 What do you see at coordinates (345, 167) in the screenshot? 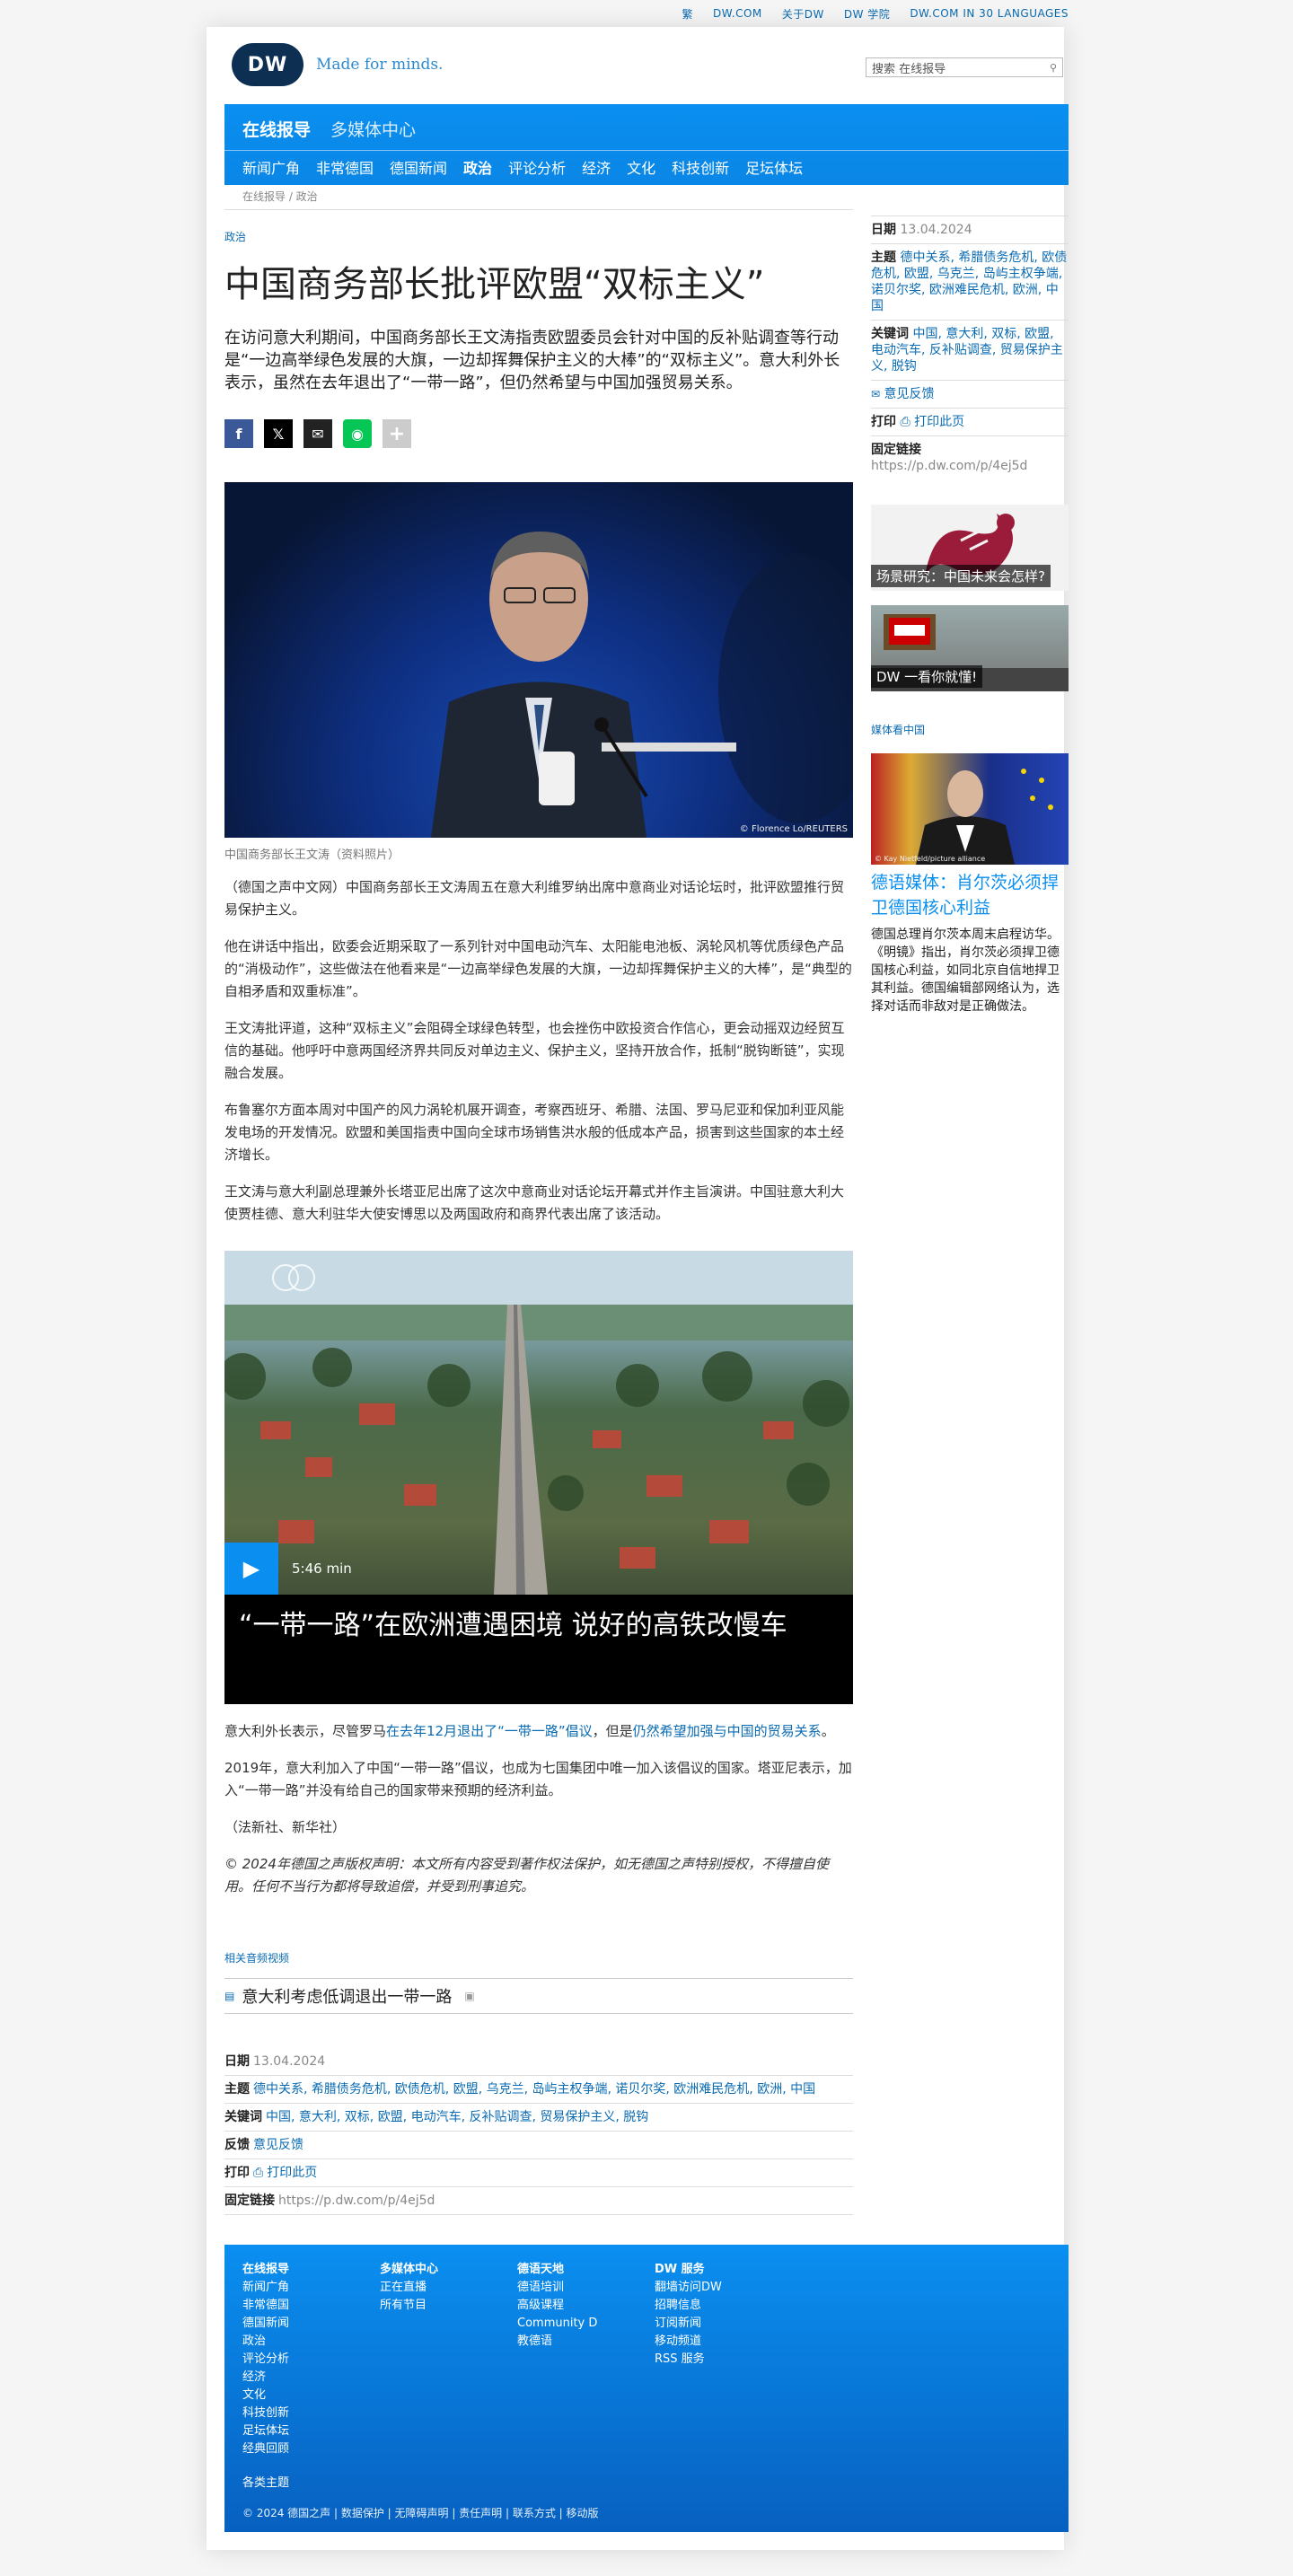
I see `nav-item-germany: 非常德国` at bounding box center [345, 167].